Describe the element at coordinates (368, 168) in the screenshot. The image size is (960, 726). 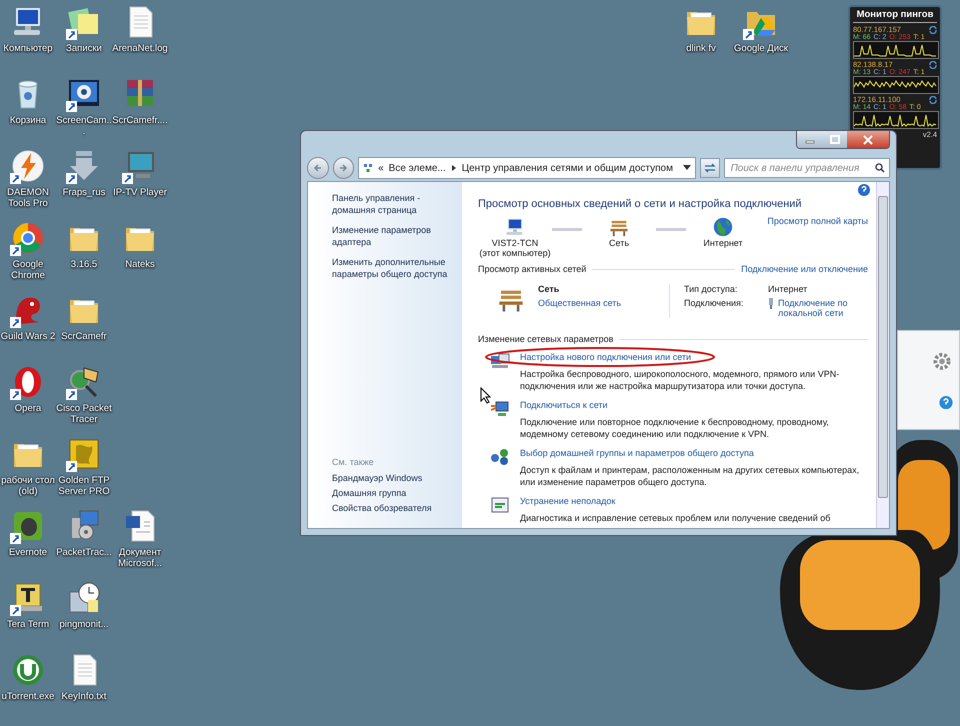
I see `network-icon` at that location.